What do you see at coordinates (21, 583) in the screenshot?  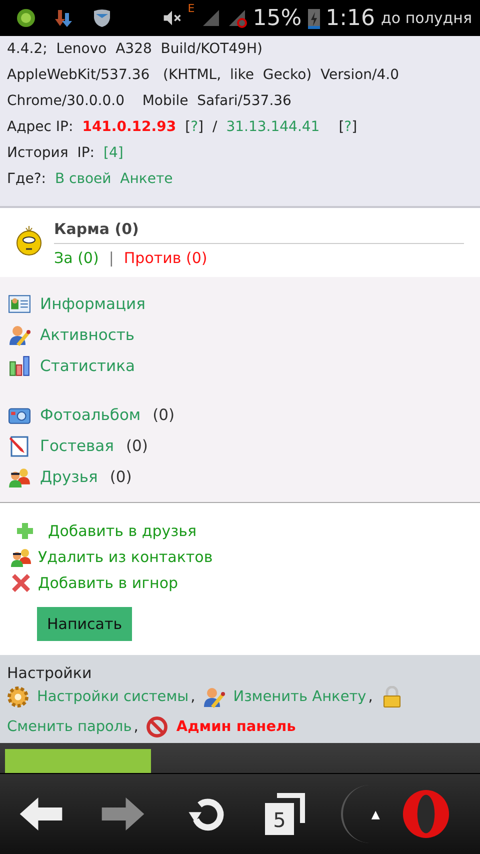 I see `cross-icon` at bounding box center [21, 583].